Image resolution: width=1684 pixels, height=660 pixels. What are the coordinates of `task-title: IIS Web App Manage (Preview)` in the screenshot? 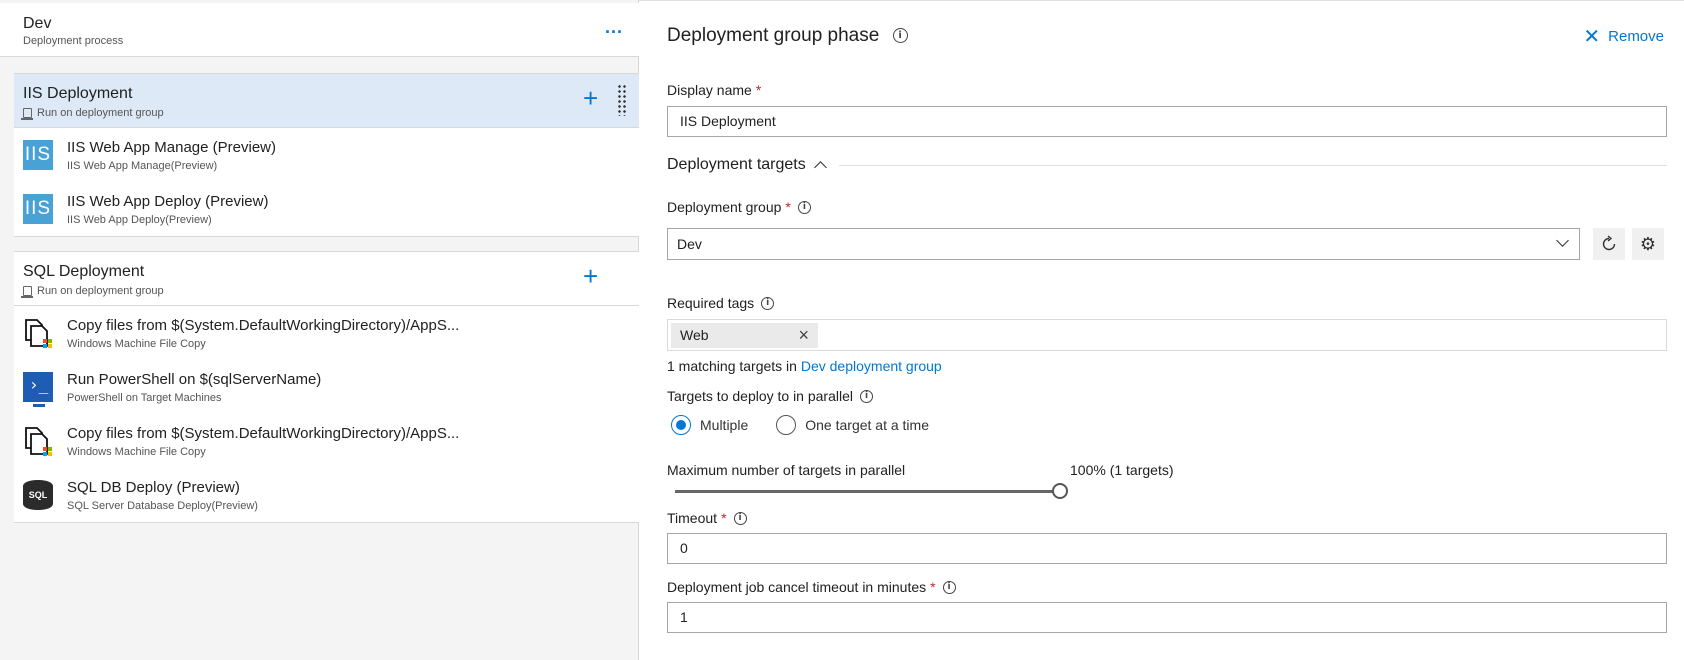 It's located at (171, 147).